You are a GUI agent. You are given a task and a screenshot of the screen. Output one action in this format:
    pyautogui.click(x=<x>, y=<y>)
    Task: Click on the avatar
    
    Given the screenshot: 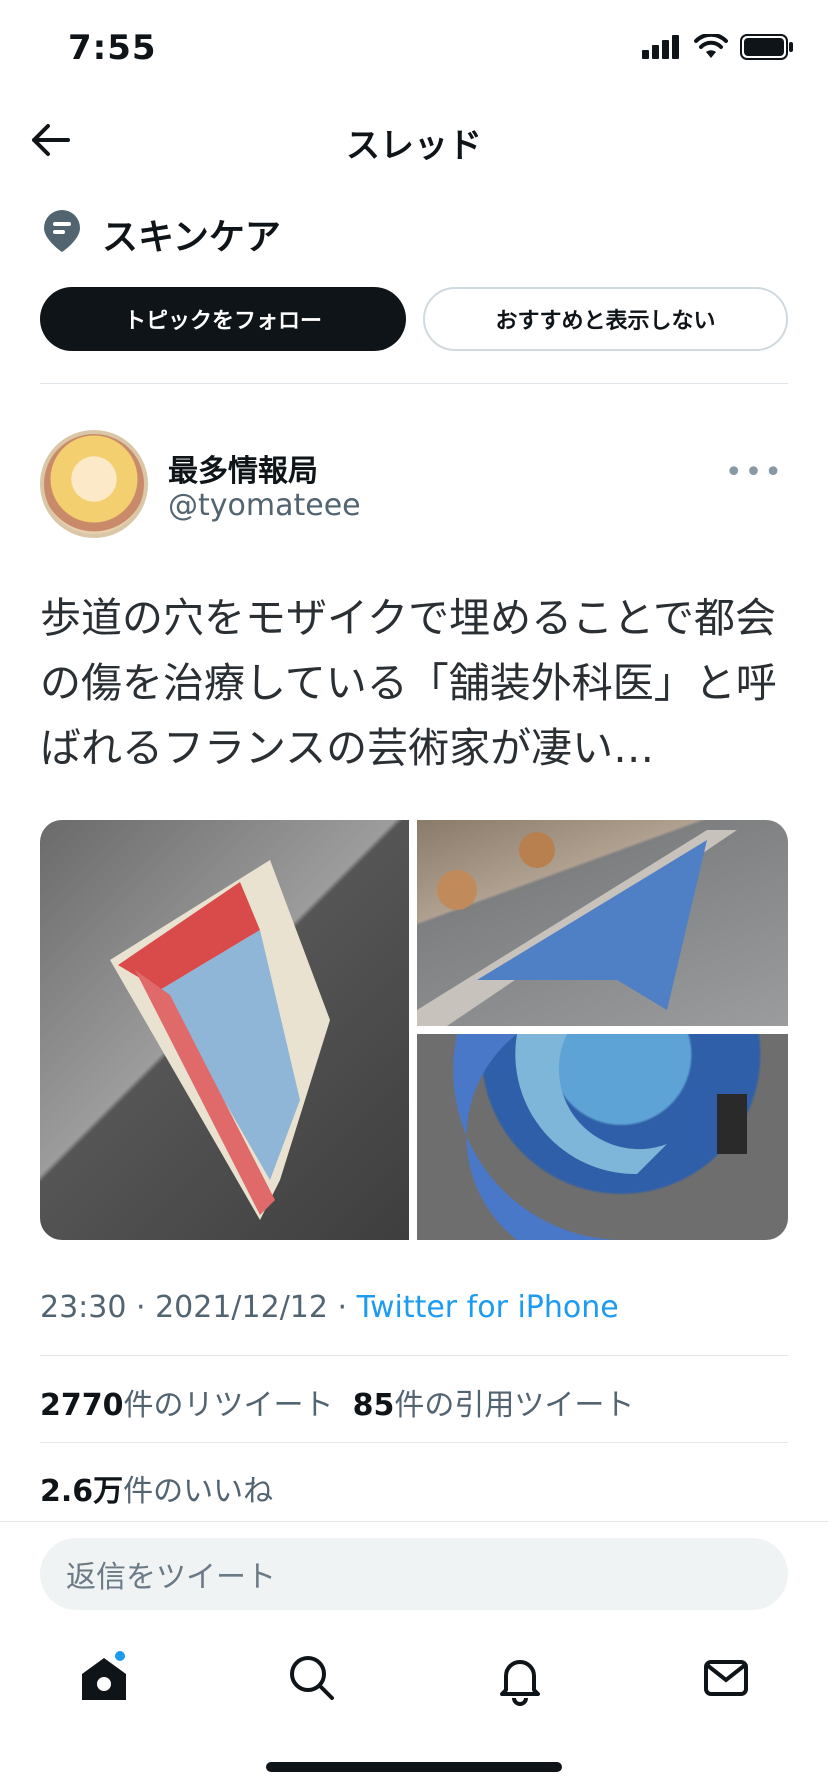 What is the action you would take?
    pyautogui.click(x=94, y=484)
    